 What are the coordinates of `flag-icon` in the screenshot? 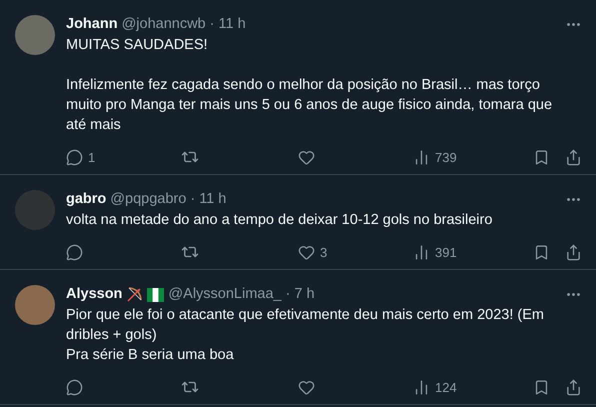 It's located at (155, 295).